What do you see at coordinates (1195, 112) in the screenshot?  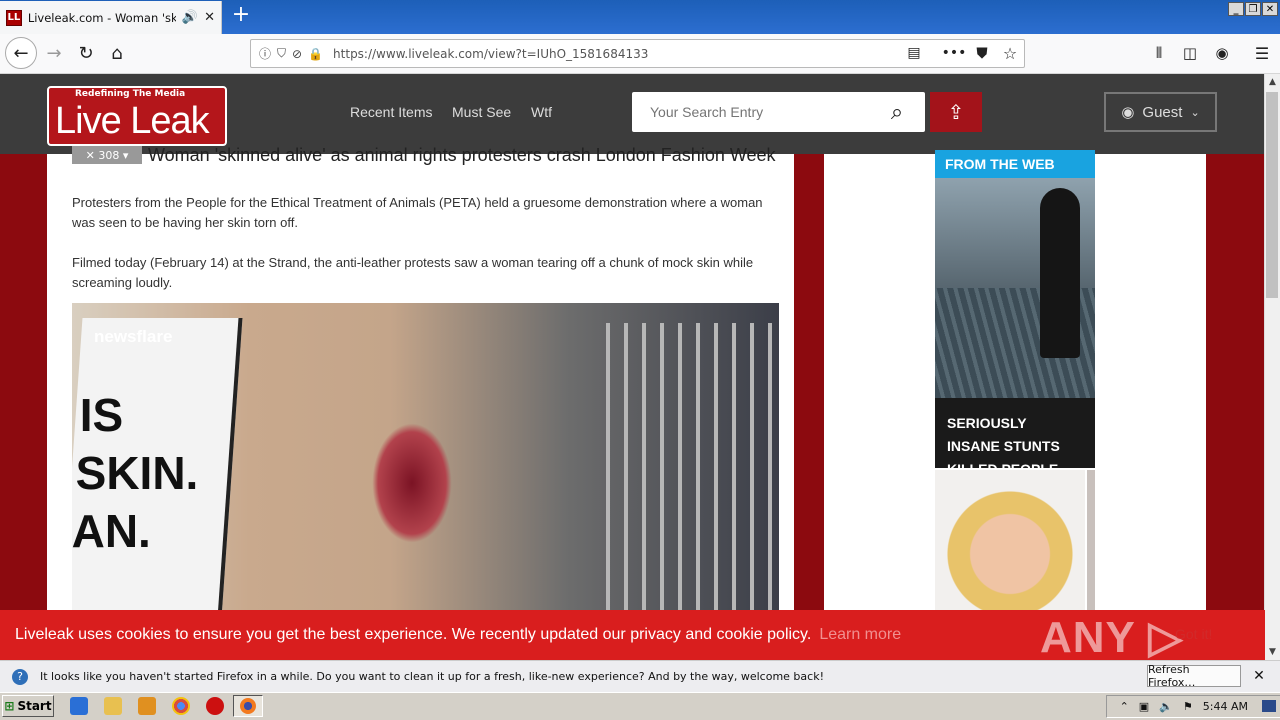 I see `chevron-down-icon: ⌄` at bounding box center [1195, 112].